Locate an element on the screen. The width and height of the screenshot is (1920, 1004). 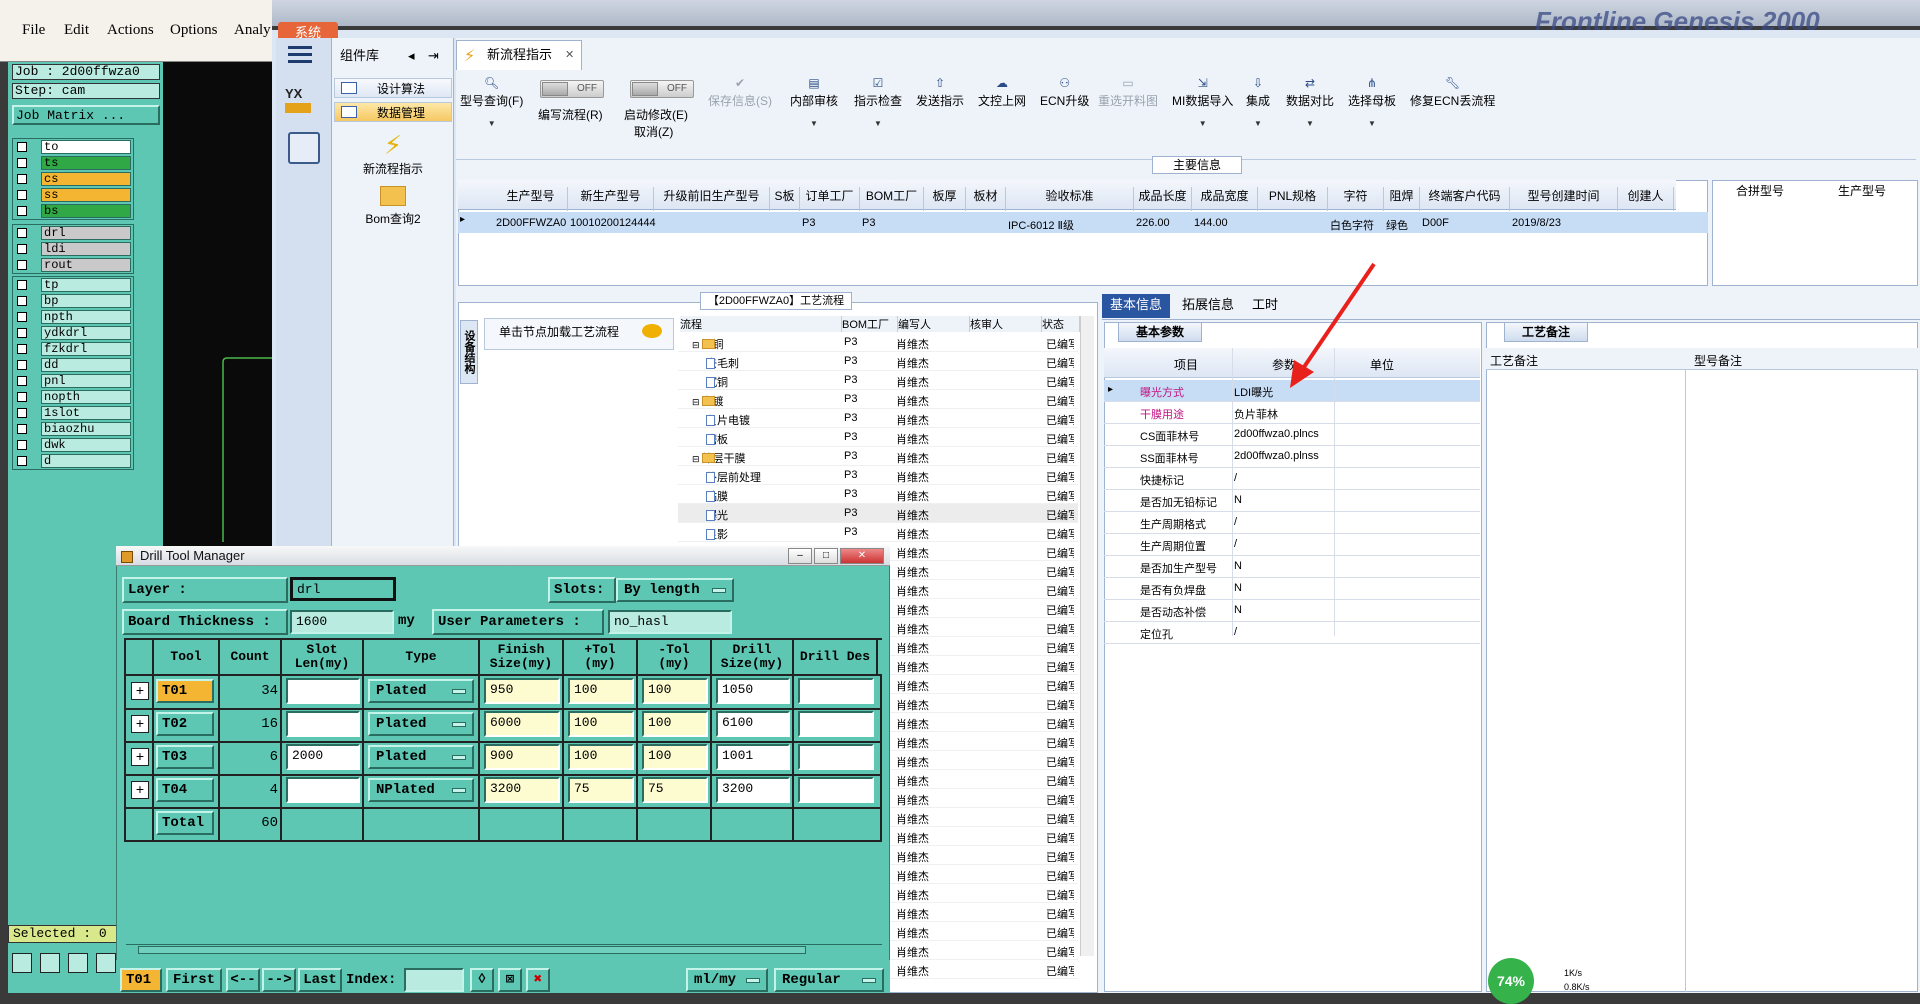
main-info-col-header: BOM工厂 is located at coordinates (892, 199).